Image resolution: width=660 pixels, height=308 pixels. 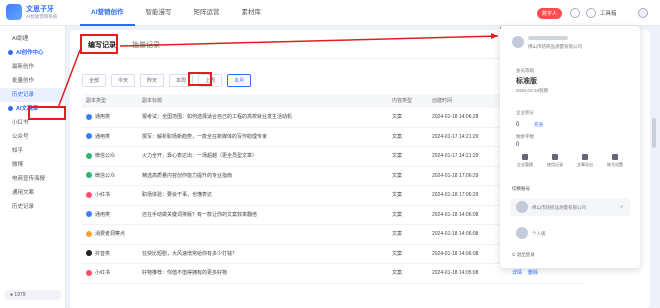 What do you see at coordinates (96, 101) in the screenshot?
I see `col-type: 副本类型` at bounding box center [96, 101].